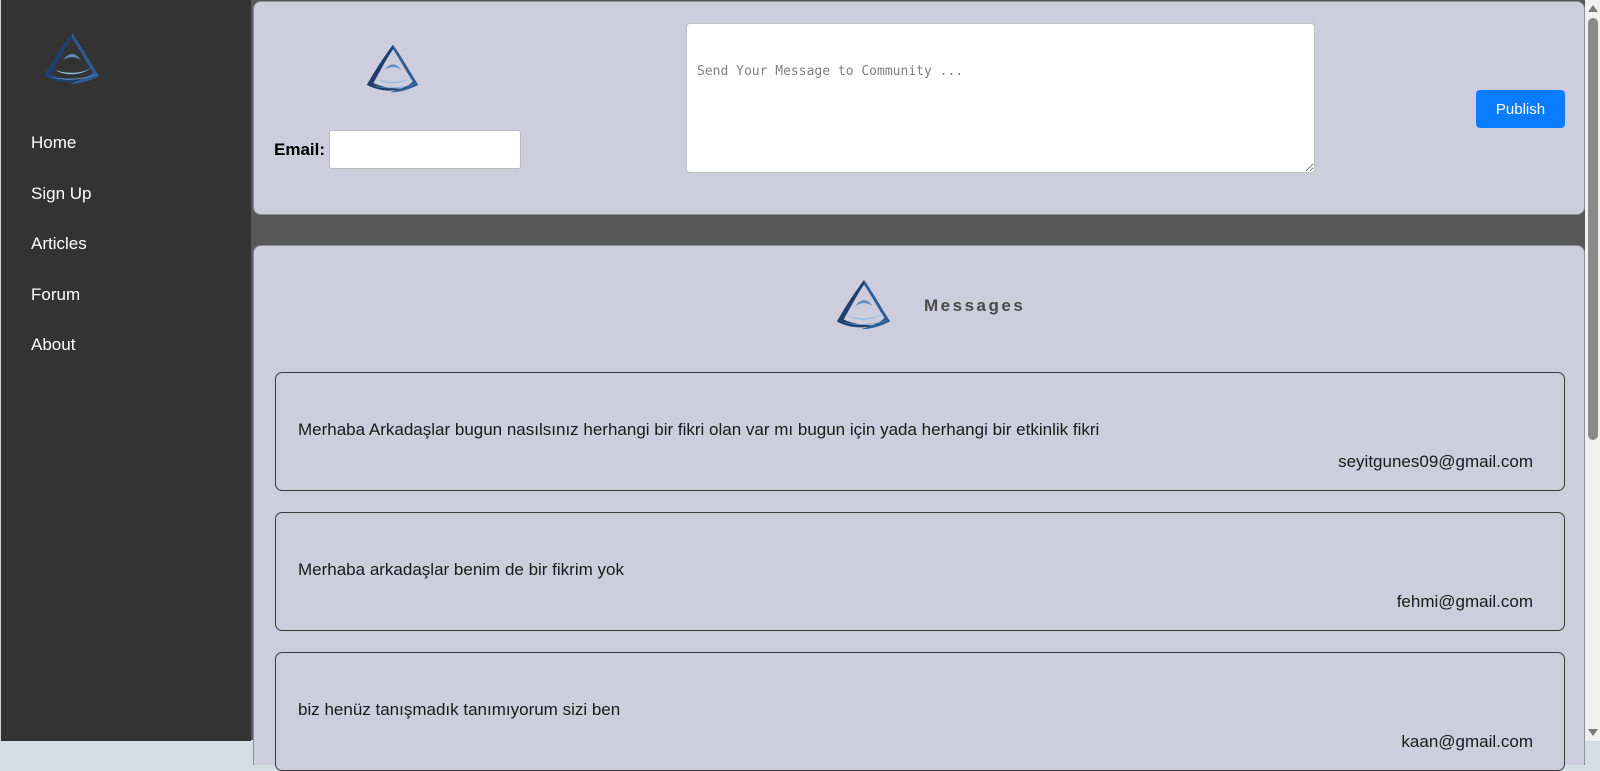 The image size is (1600, 771). What do you see at coordinates (1593, 229) in the screenshot?
I see `scrollbar-thumb` at bounding box center [1593, 229].